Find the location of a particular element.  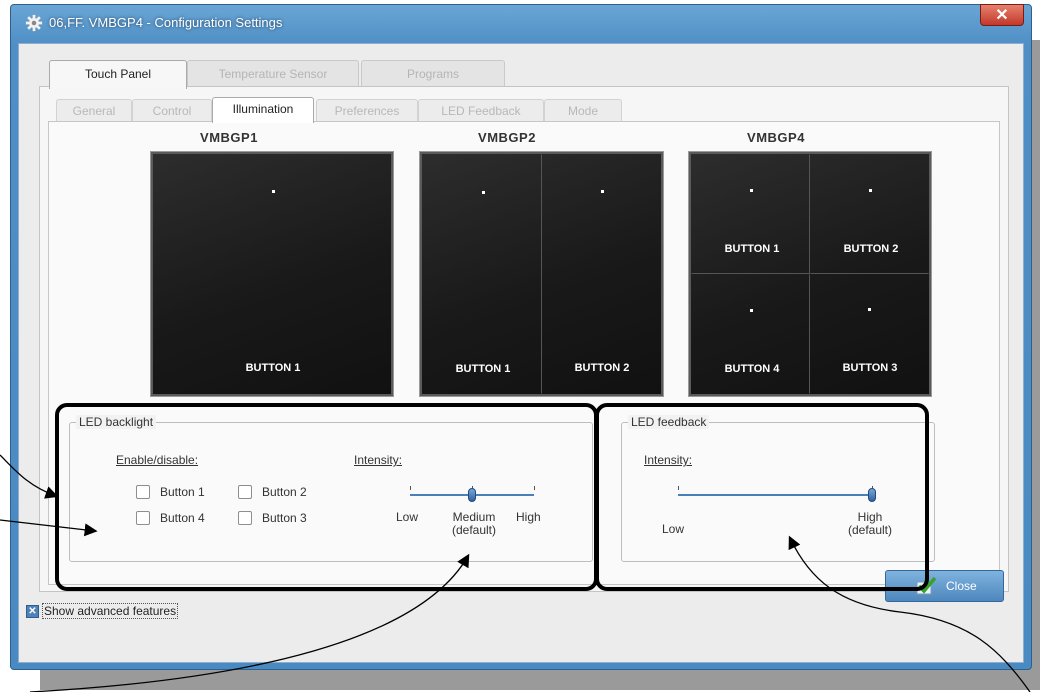

tab-programs: Programs is located at coordinates (433, 74).